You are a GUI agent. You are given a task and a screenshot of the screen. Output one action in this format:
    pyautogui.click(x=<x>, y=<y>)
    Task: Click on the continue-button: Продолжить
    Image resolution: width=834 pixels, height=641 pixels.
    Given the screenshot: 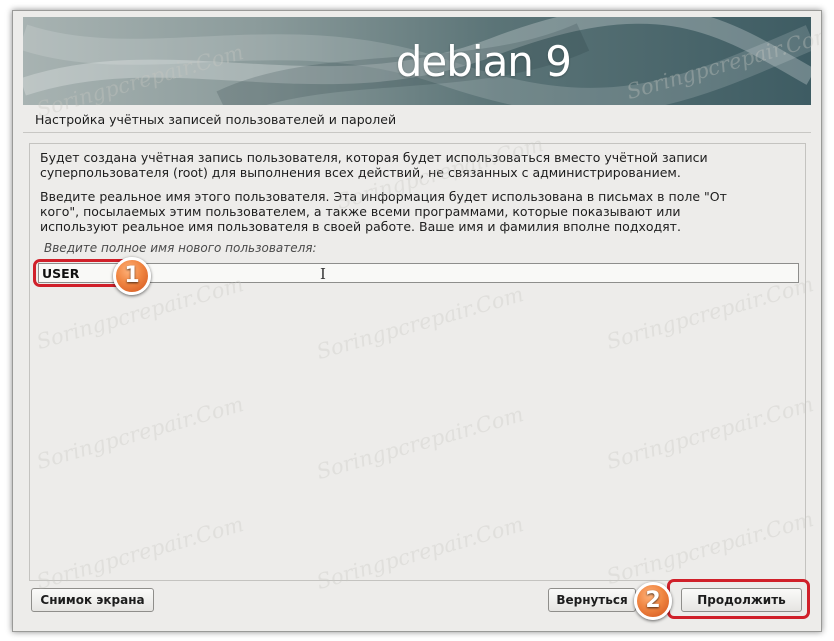 What is the action you would take?
    pyautogui.click(x=741, y=600)
    